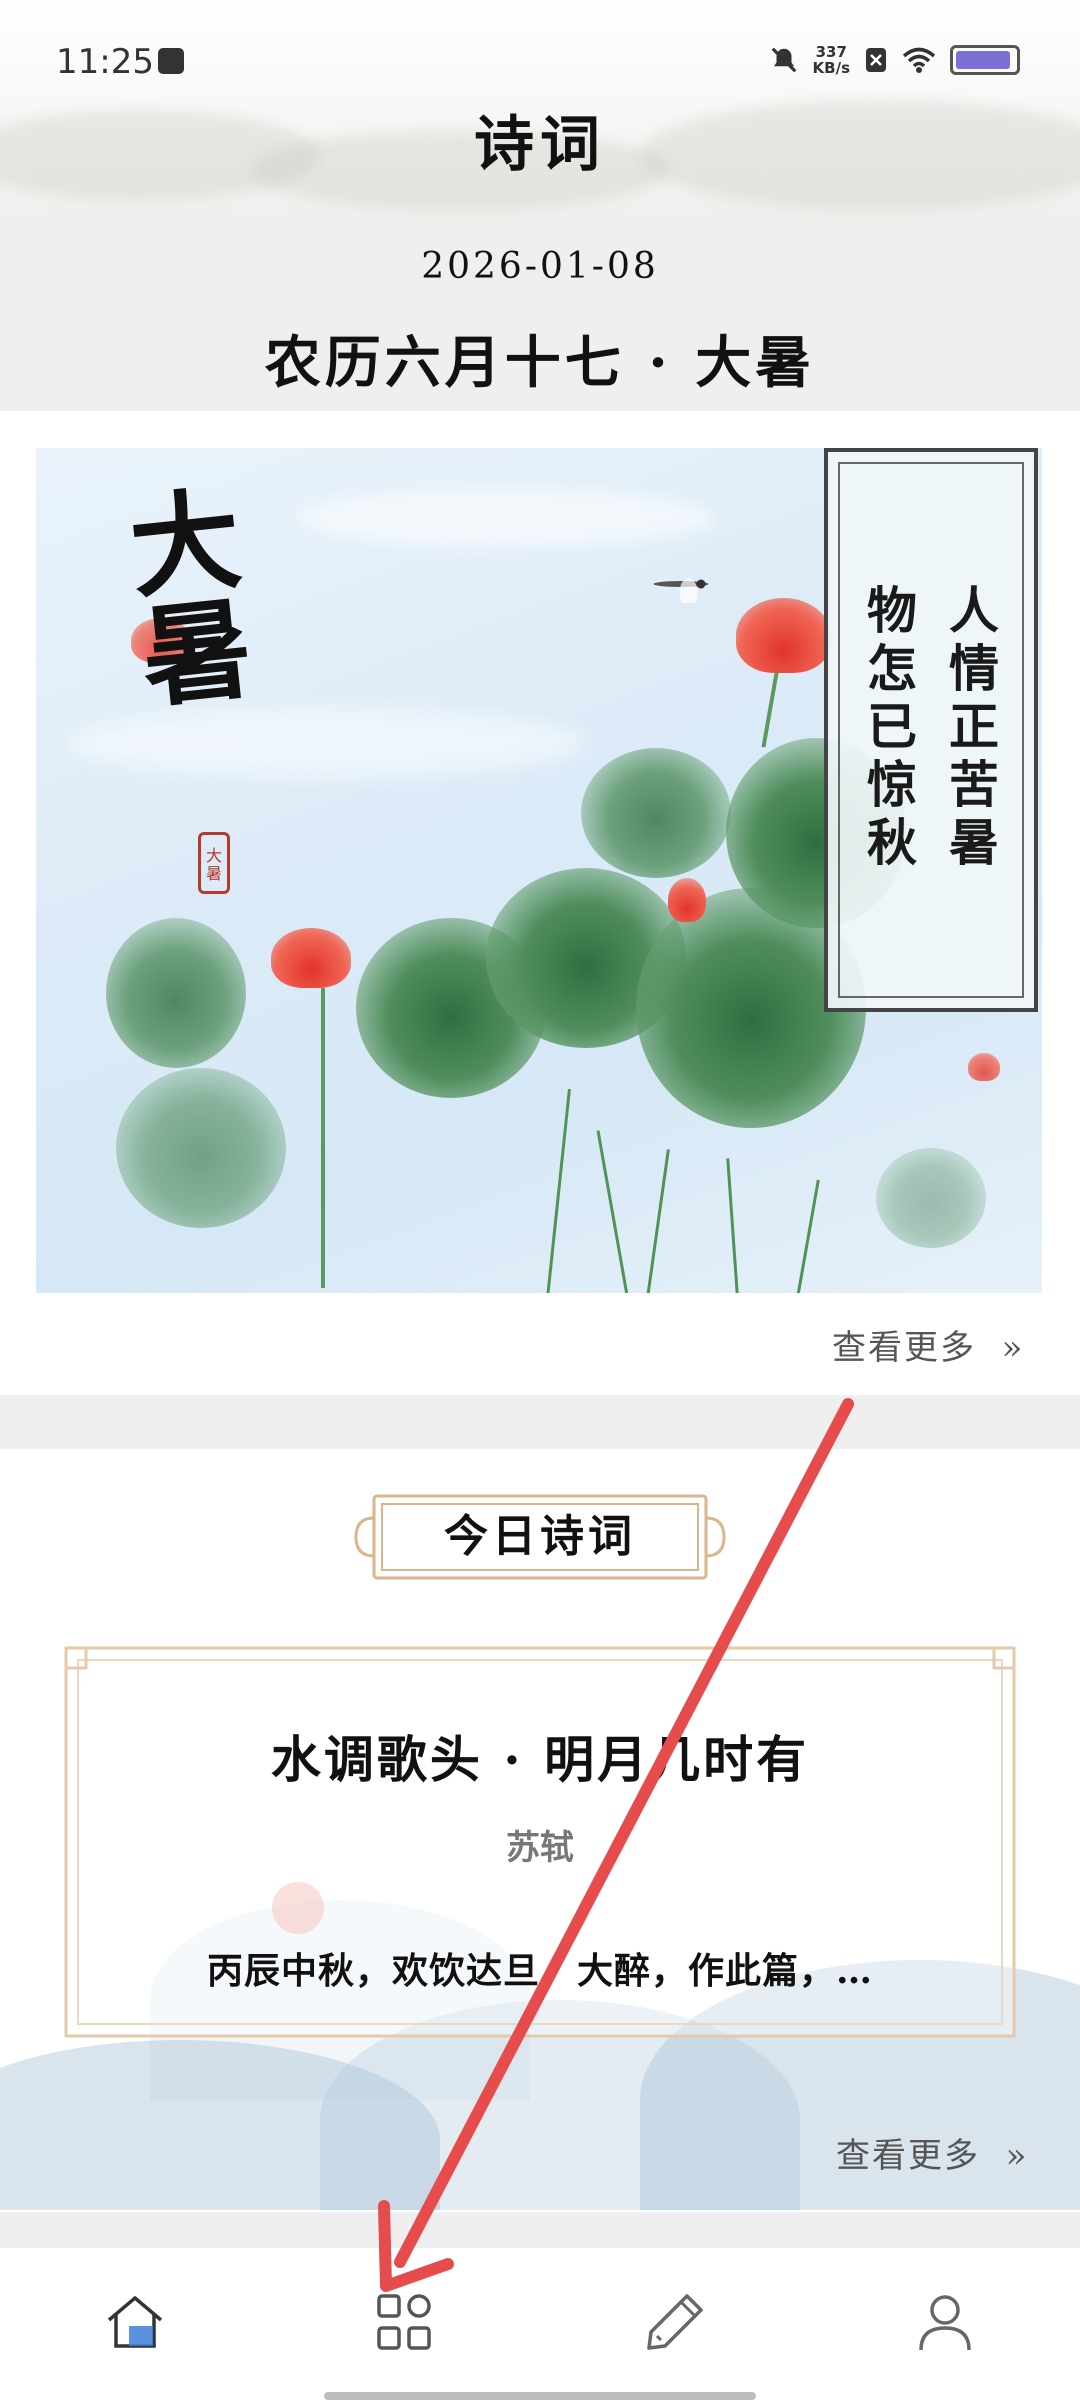 Image resolution: width=1080 pixels, height=2408 pixels. Describe the element at coordinates (831, 60) in the screenshot. I see `network-speed: 337 KB/s` at that location.